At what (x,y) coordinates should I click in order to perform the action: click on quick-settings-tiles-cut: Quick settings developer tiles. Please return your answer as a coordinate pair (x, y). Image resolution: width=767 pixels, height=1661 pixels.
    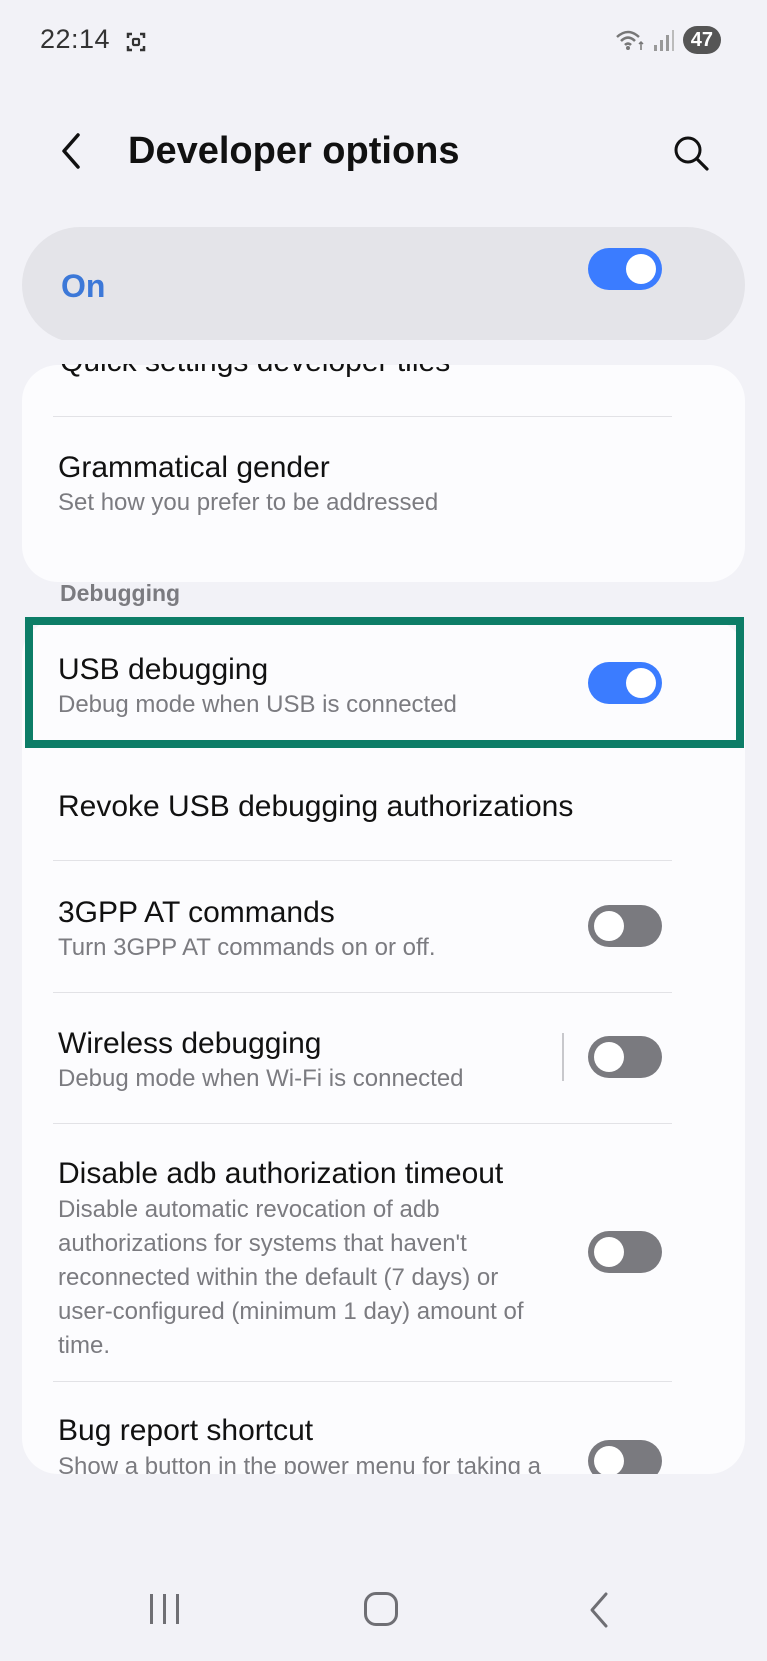
    Looking at the image, I should click on (370, 371).